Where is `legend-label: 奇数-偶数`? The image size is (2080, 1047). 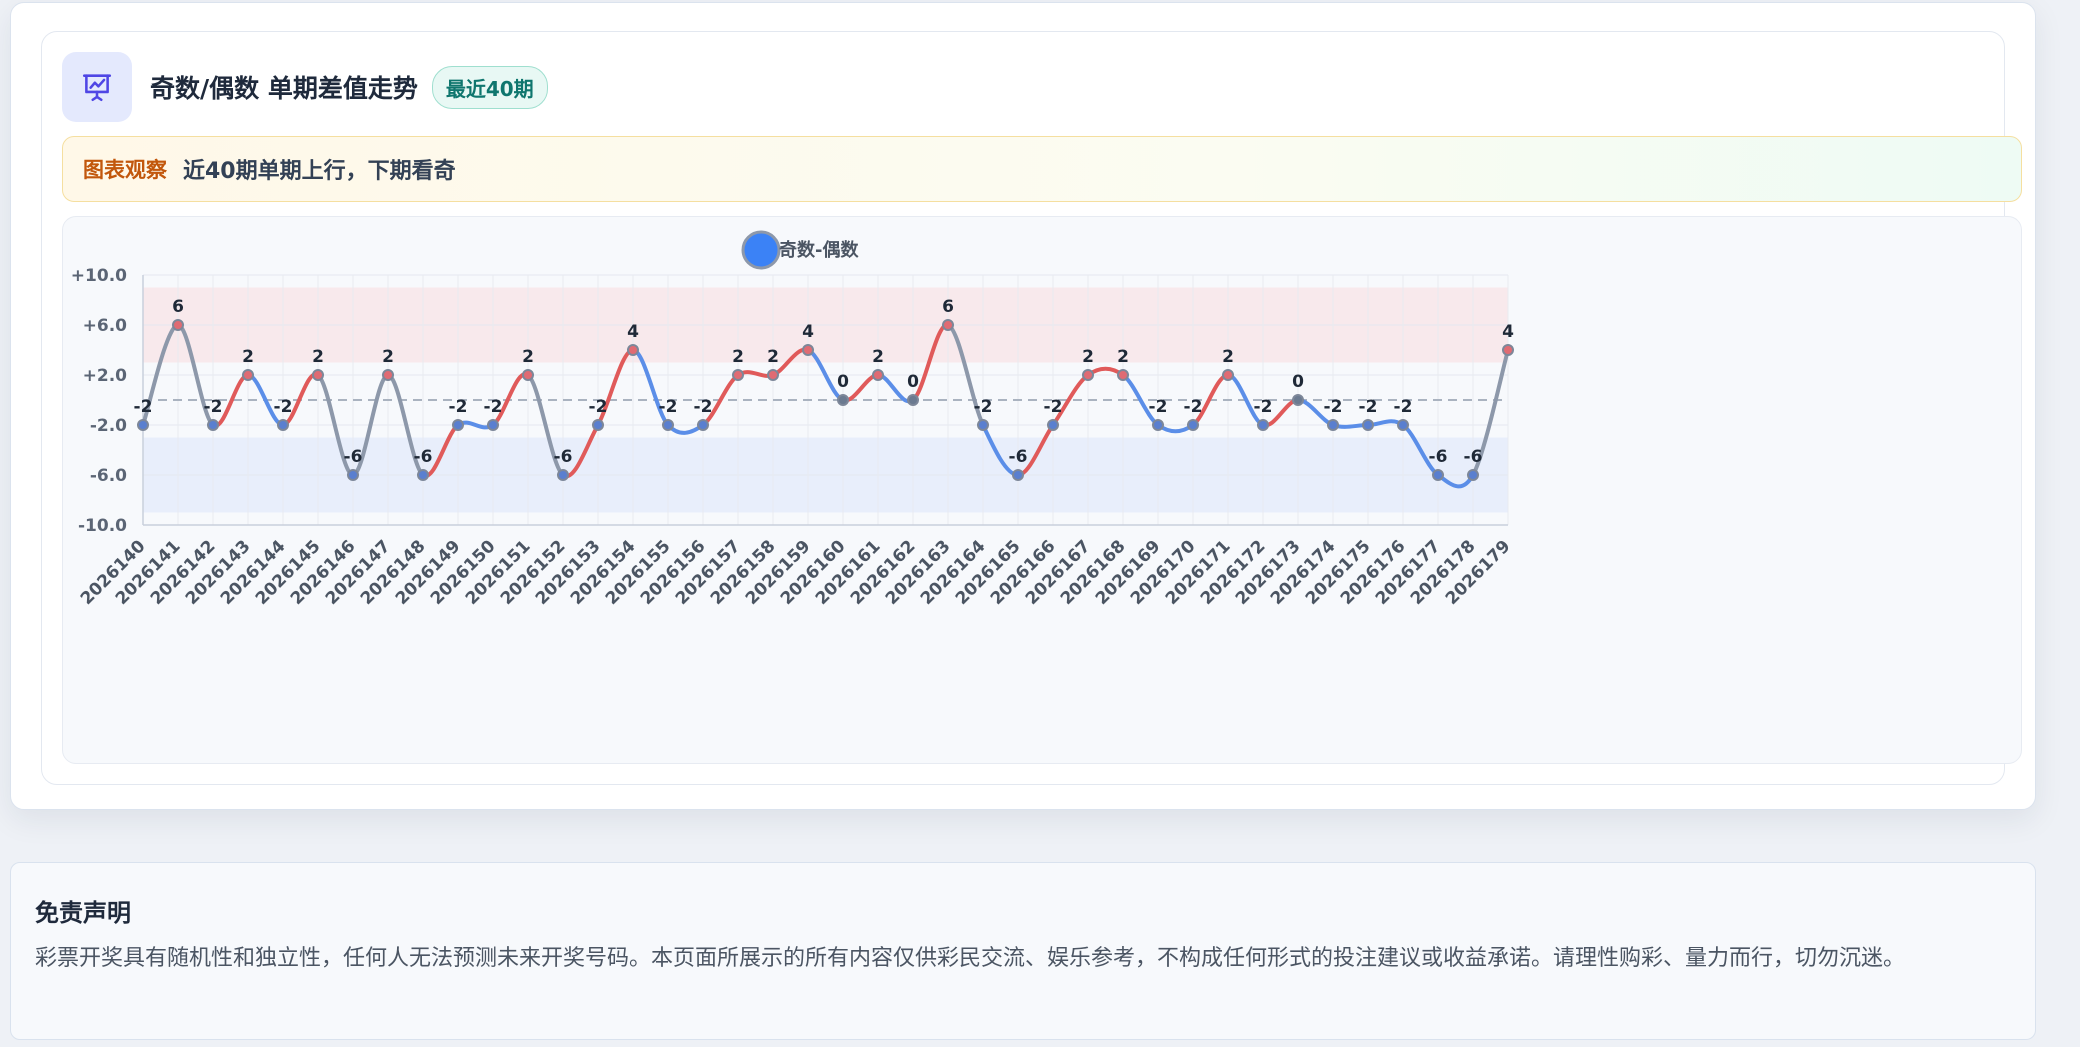 legend-label: 奇数-偶数 is located at coordinates (819, 250).